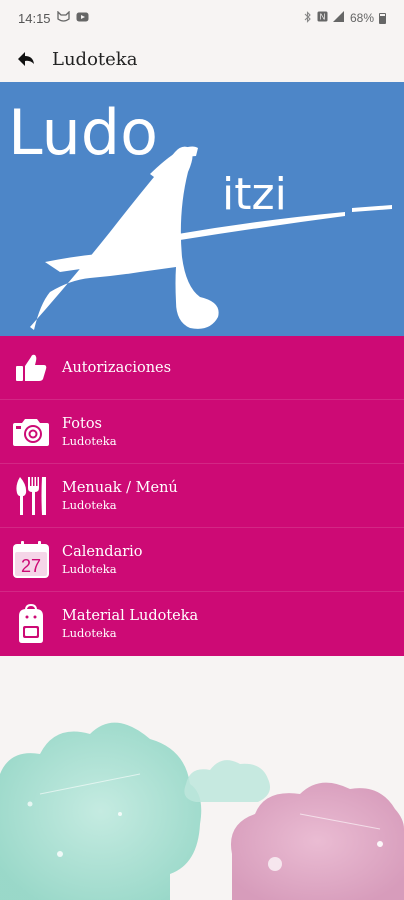 Image resolution: width=404 pixels, height=900 pixels. Describe the element at coordinates (202, 59) in the screenshot. I see `app-bar: Ludoteka` at that location.